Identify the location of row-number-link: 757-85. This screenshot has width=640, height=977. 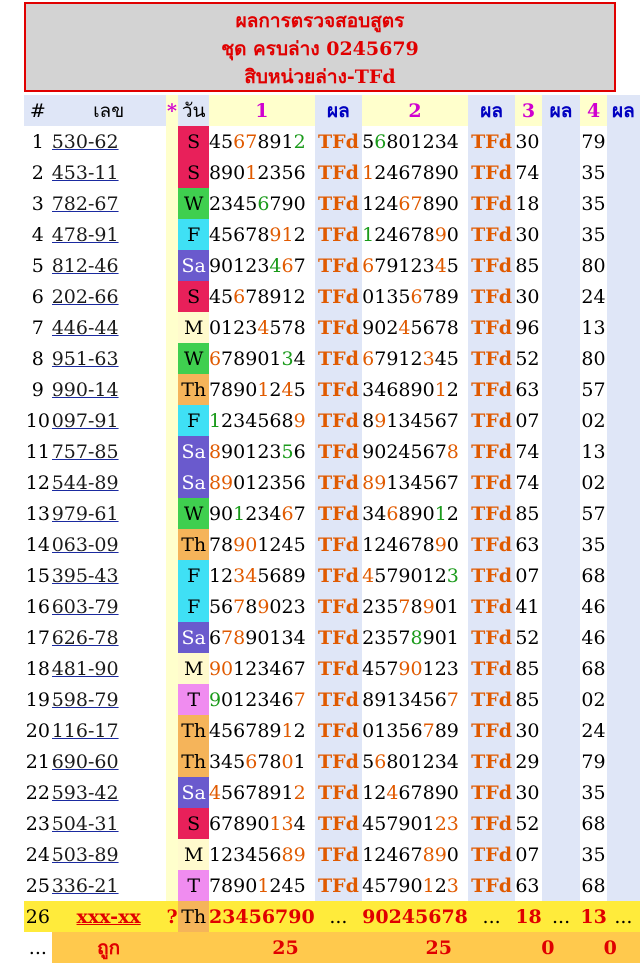
(108, 451).